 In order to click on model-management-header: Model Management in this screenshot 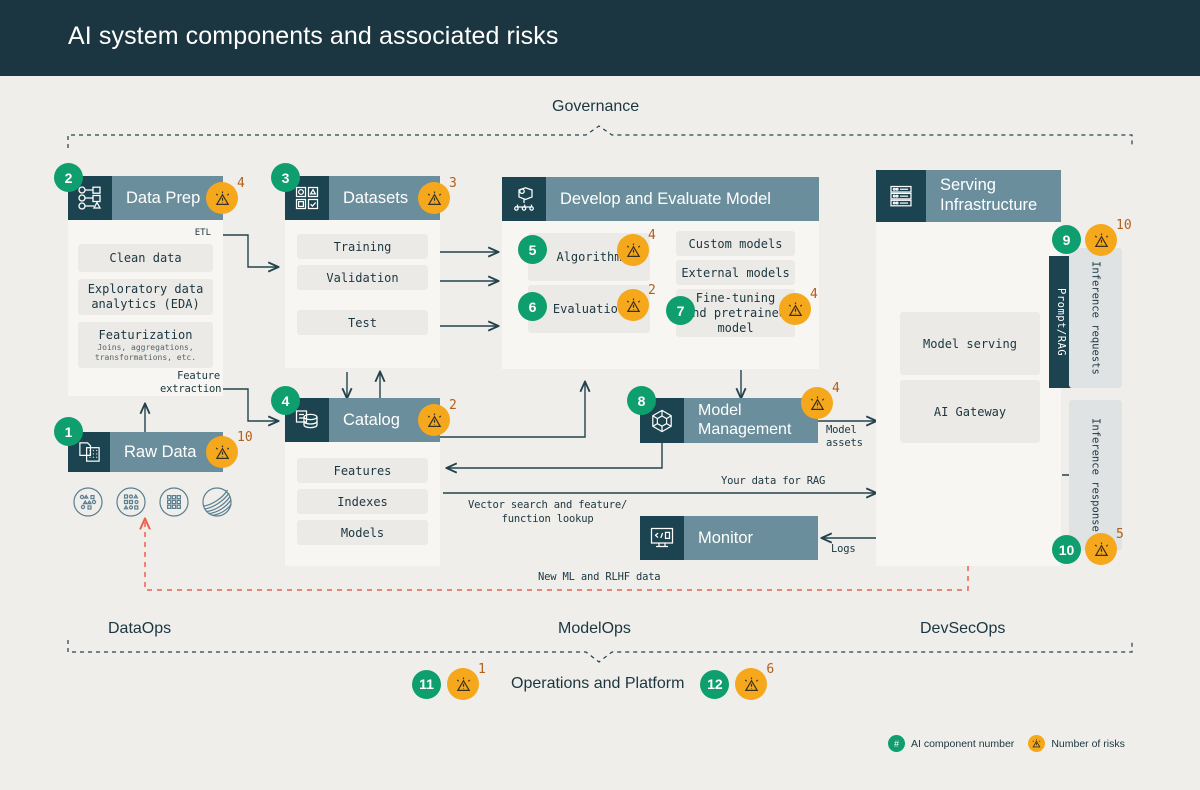, I will do `click(729, 420)`.